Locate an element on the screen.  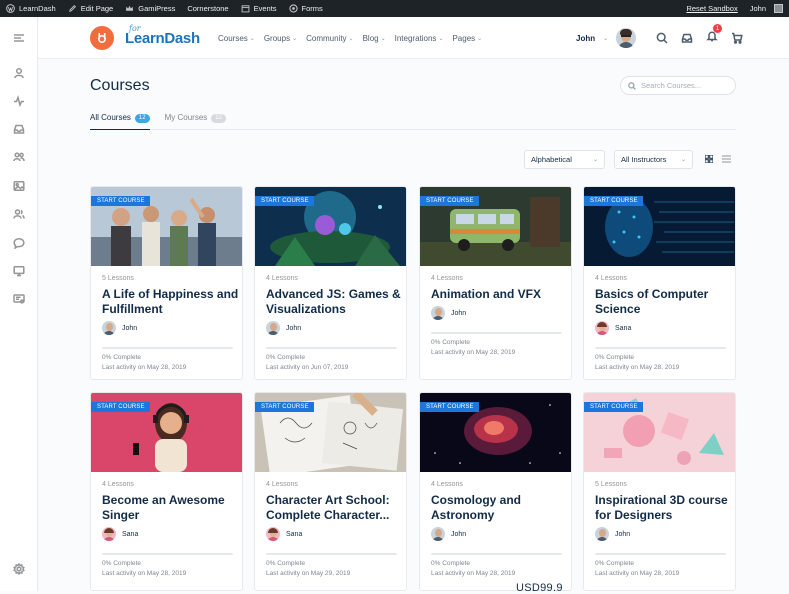
course-title: Cosmology and Astronomy is located at coordinates (500, 508).